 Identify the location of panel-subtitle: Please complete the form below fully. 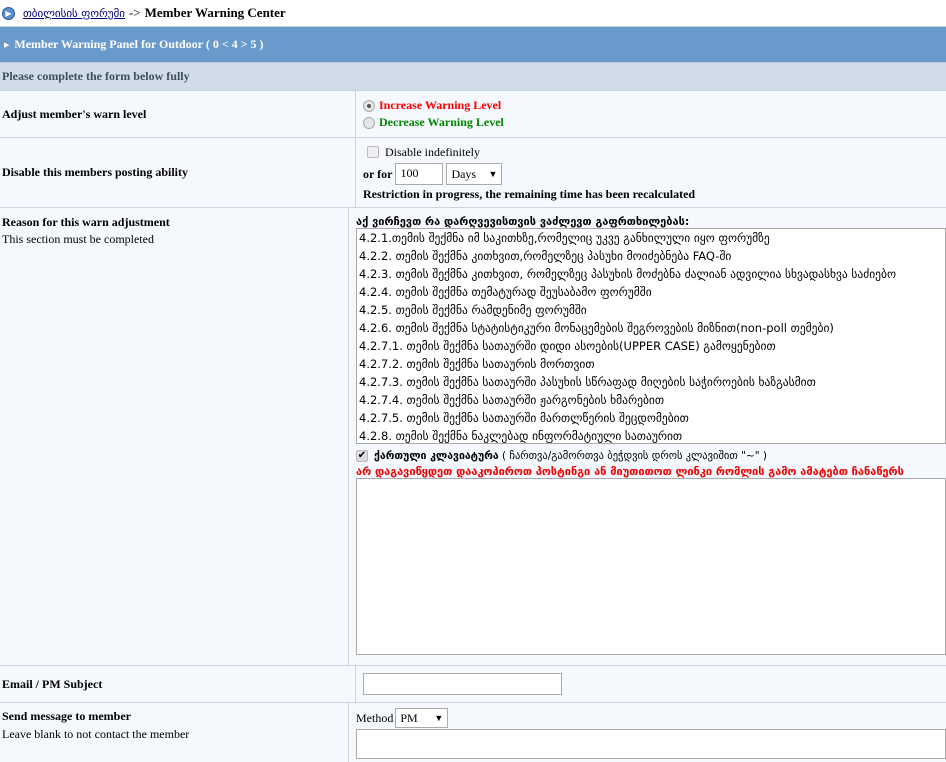
(473, 76).